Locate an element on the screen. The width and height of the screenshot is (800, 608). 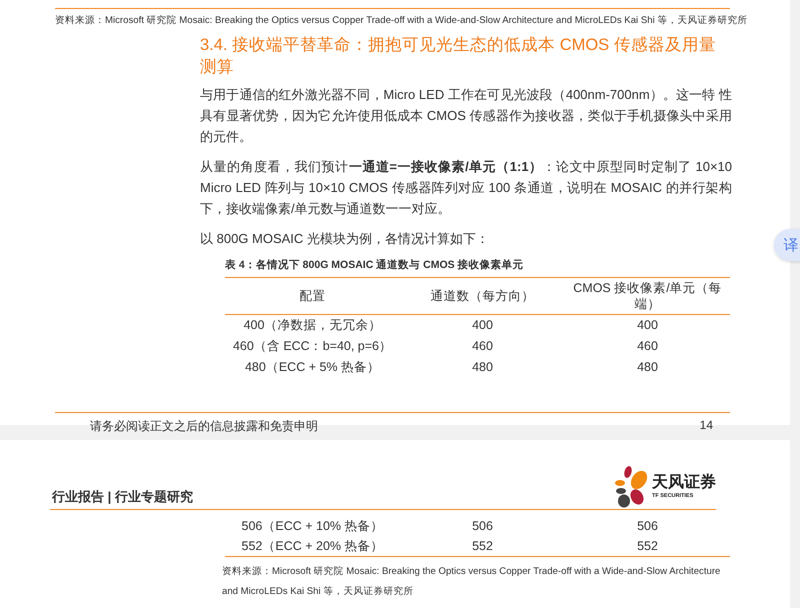
column-header: 通道数（每方向） is located at coordinates (483, 296).